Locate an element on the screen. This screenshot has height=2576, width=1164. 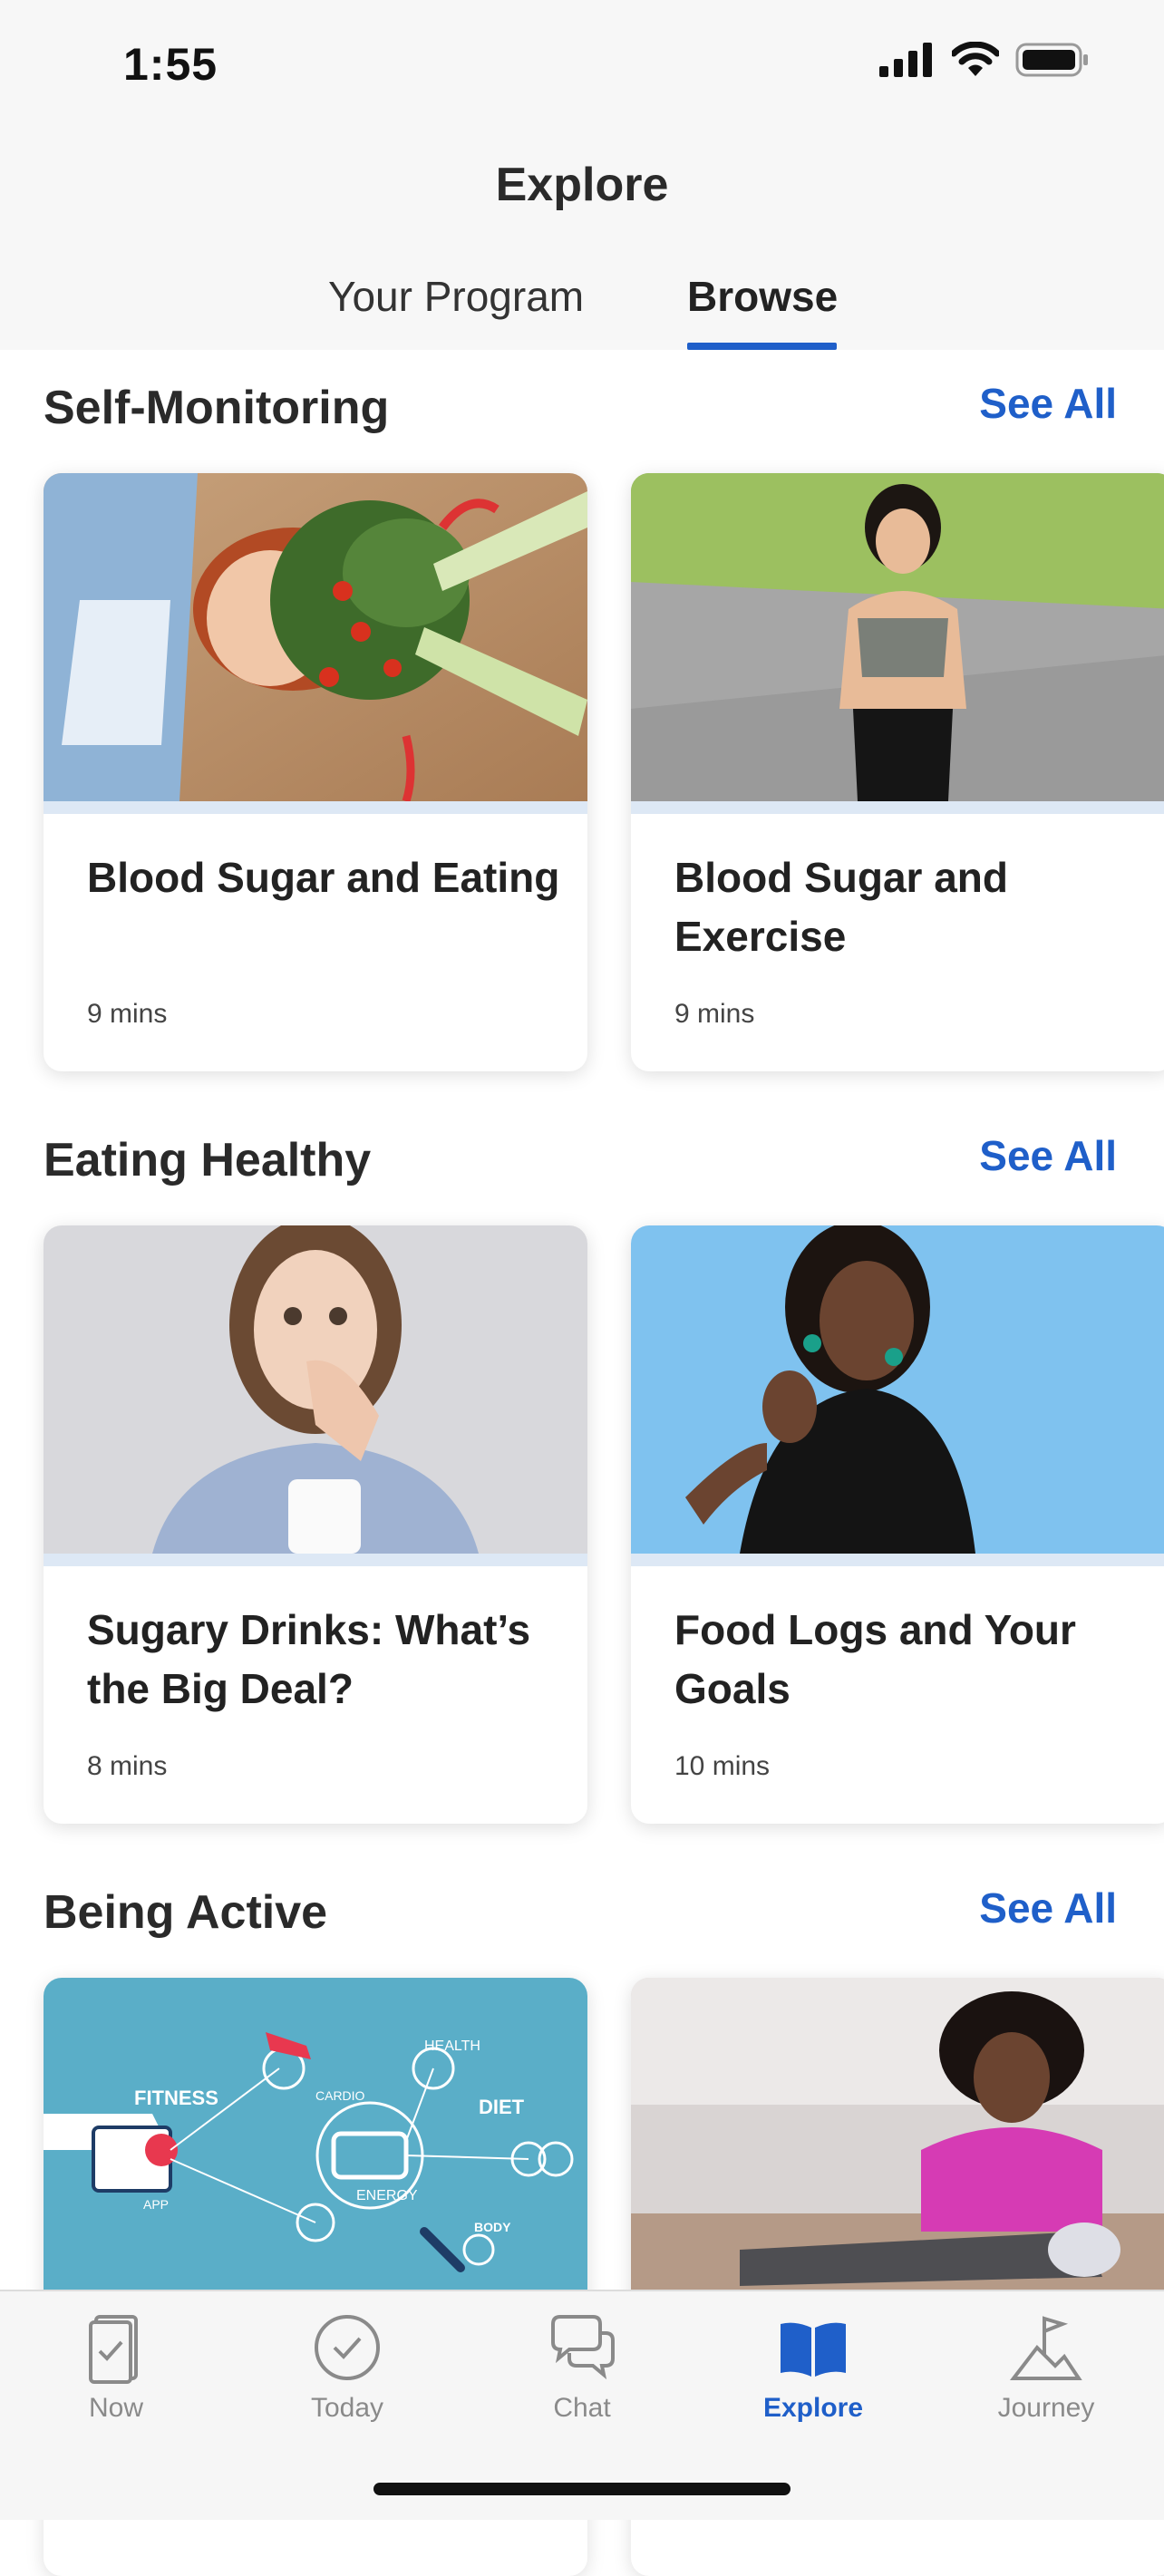
tab-bar-journey: Journey is located at coordinates (1046, 2367).